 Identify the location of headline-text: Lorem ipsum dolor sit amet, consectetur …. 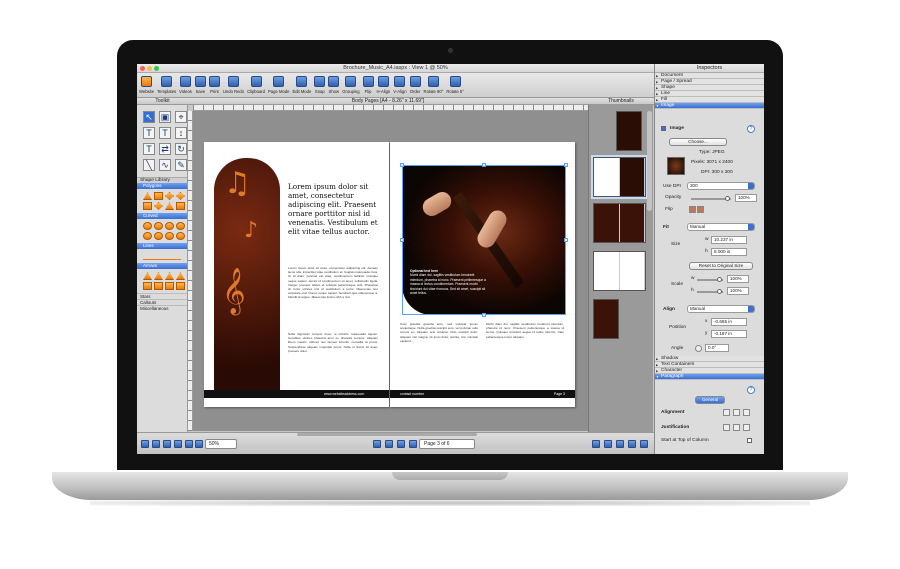
(336, 209).